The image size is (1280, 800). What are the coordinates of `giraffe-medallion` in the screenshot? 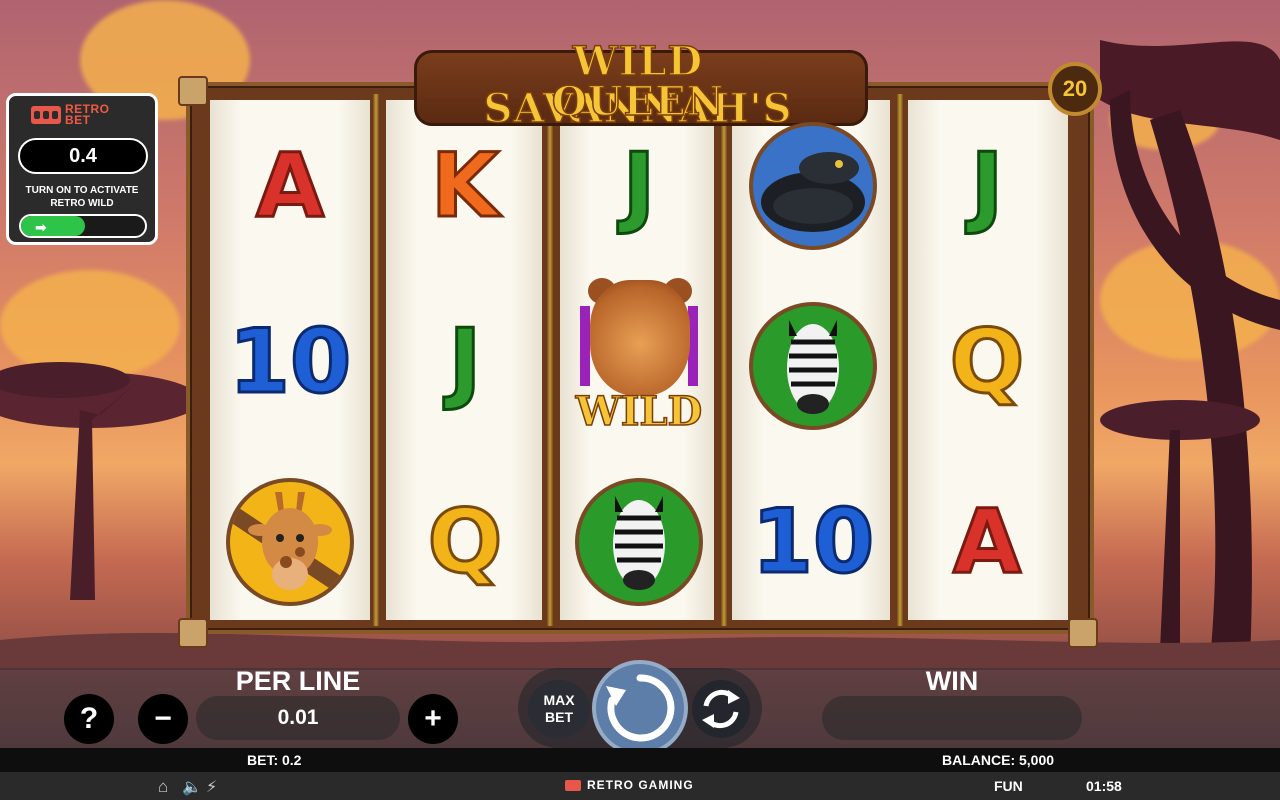 It's located at (290, 542).